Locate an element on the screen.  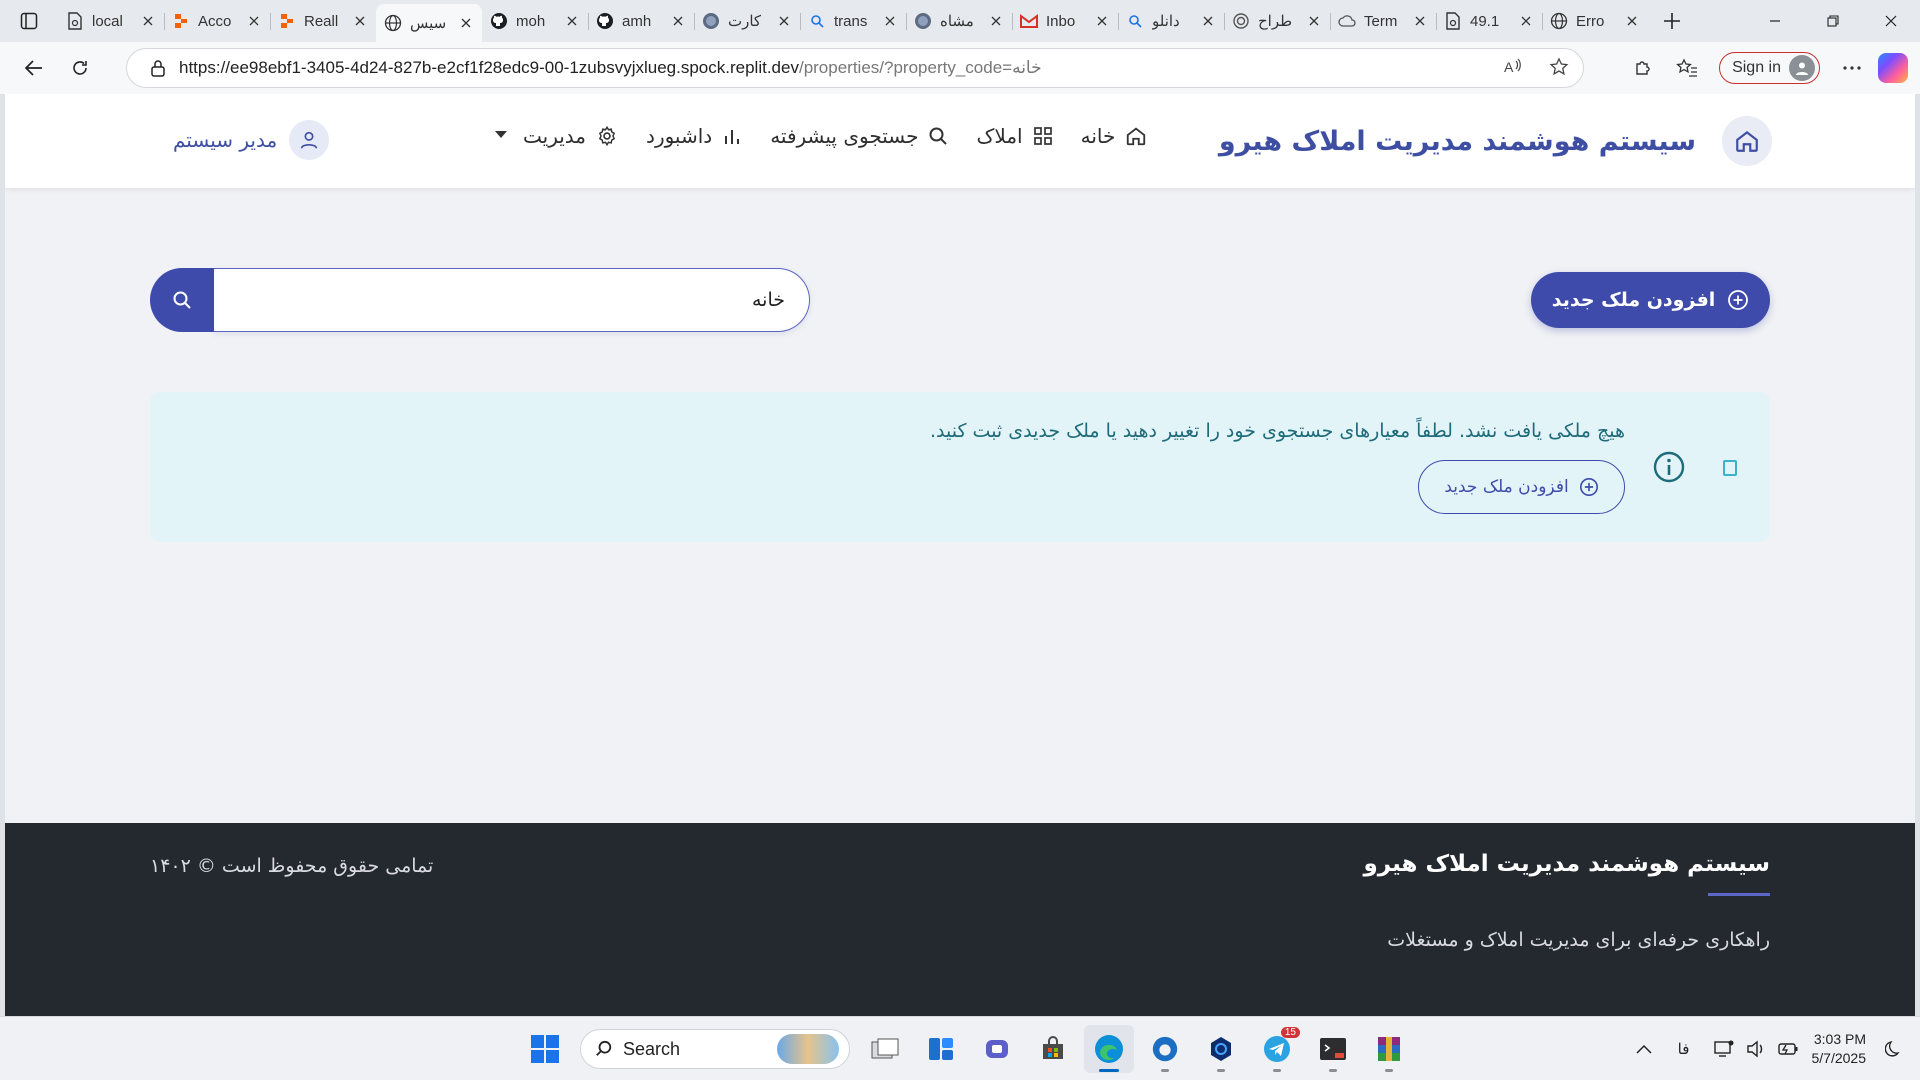
browser-tab: Erro is located at coordinates (1595, 21).